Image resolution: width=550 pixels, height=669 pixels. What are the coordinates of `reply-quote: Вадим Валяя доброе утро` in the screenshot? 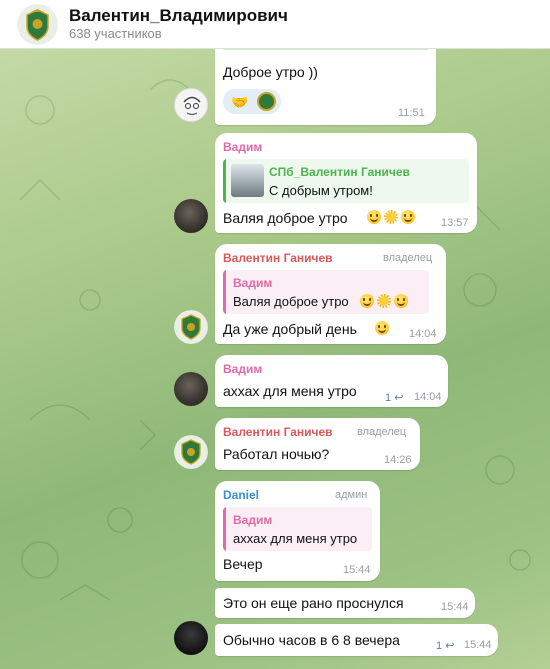 It's located at (326, 292).